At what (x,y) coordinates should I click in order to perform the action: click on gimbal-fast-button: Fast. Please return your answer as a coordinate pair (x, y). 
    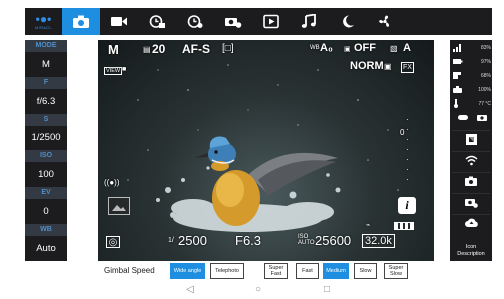
    Looking at the image, I should click on (307, 271).